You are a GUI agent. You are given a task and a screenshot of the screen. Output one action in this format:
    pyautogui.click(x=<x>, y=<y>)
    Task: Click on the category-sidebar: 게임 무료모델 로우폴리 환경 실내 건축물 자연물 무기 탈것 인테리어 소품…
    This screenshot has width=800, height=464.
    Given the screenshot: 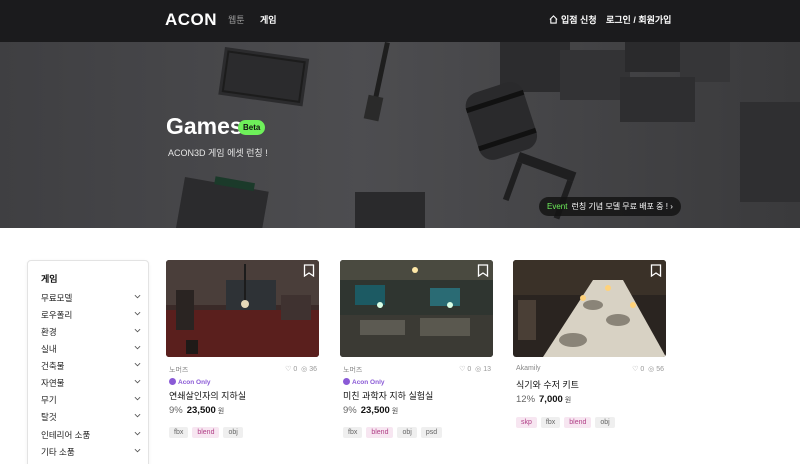 What is the action you would take?
    pyautogui.click(x=88, y=362)
    